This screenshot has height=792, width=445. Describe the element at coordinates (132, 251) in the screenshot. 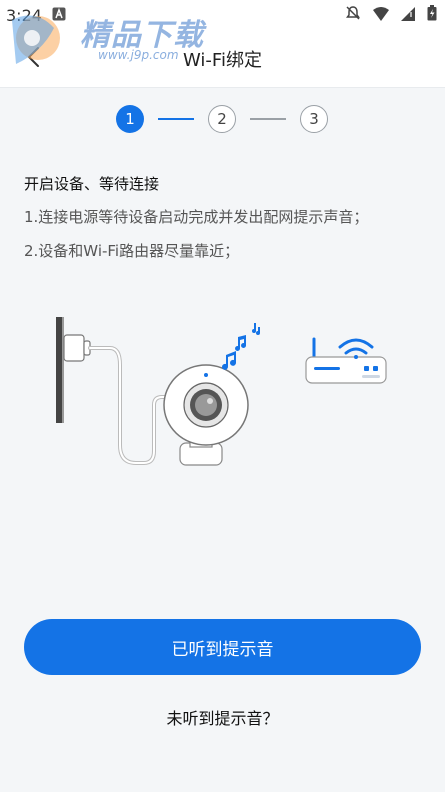

I see `instruction-line-2: 2.设备和Wi-Fi路由器尽量靠近；` at that location.